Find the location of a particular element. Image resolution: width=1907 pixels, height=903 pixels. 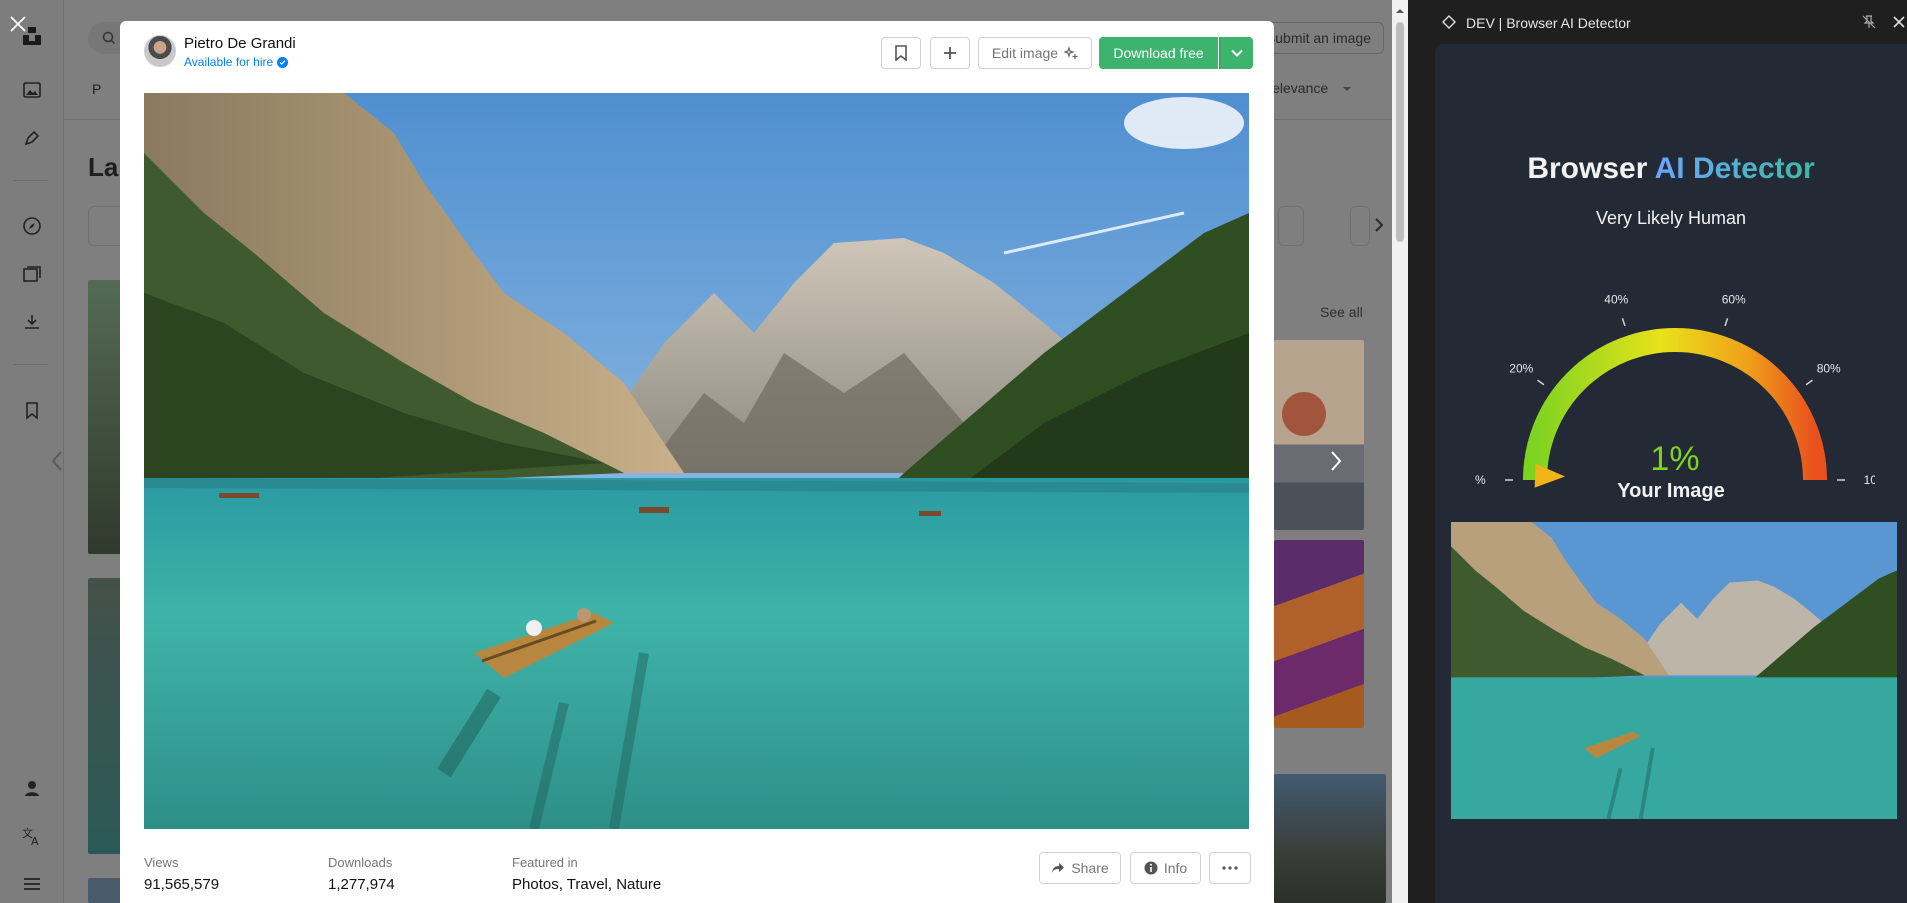

download-icon is located at coordinates (32, 322).